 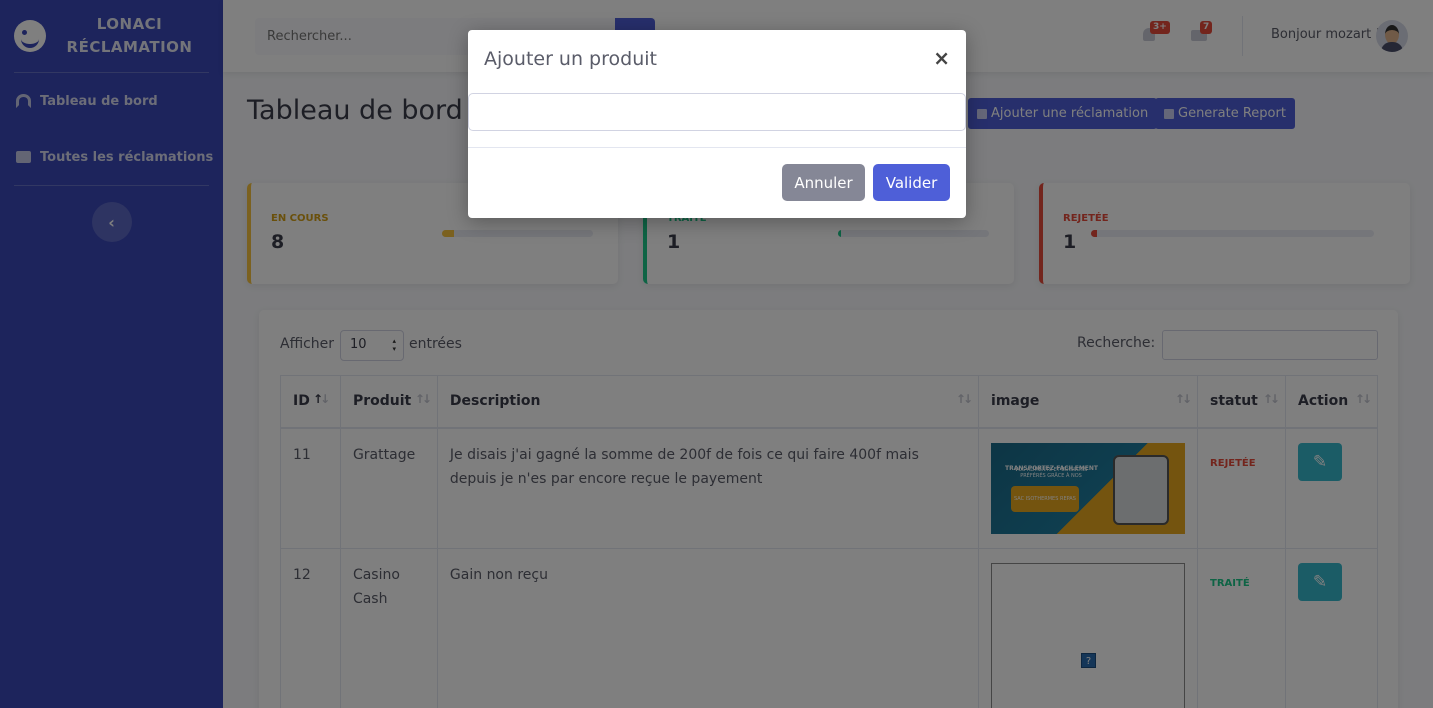 I want to click on confirm-button: Valider, so click(x=911, y=182).